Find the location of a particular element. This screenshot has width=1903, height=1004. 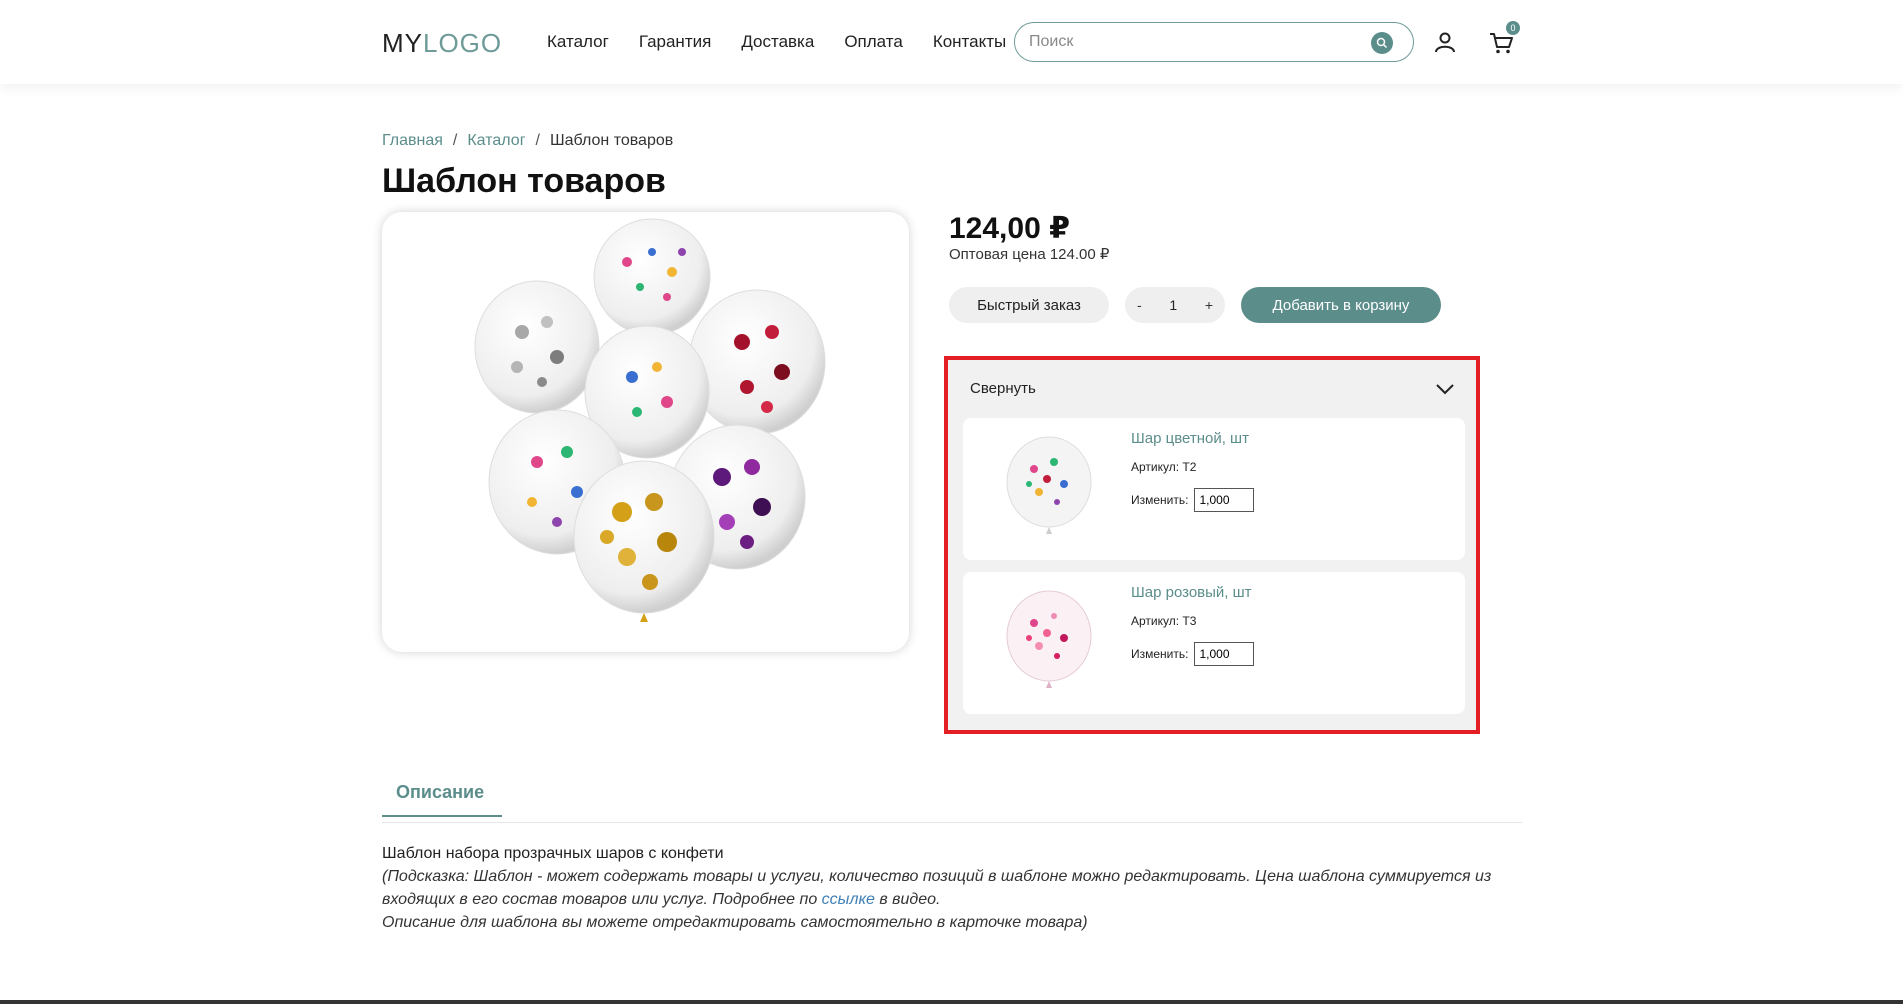

product-price: 124,00 ₽ is located at coordinates (1009, 228).